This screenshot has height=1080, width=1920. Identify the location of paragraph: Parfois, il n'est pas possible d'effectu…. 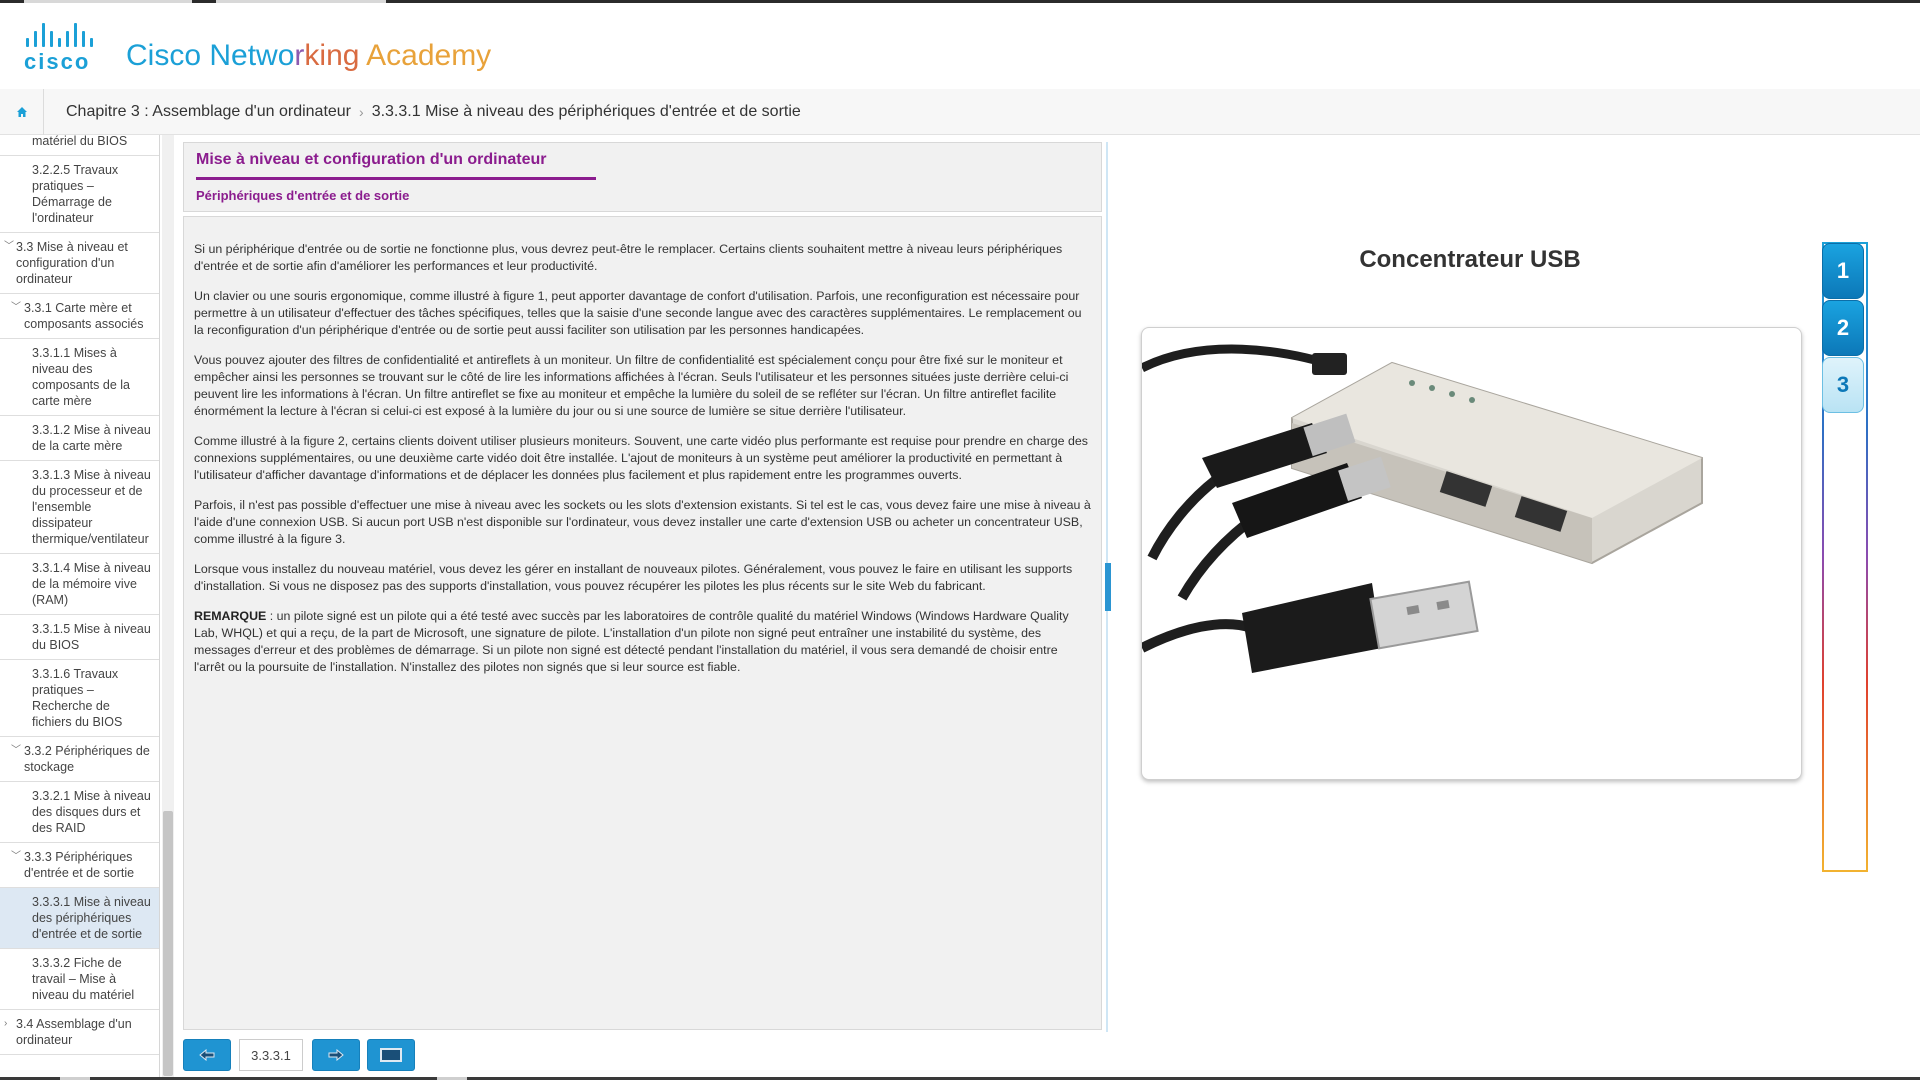
(642, 522).